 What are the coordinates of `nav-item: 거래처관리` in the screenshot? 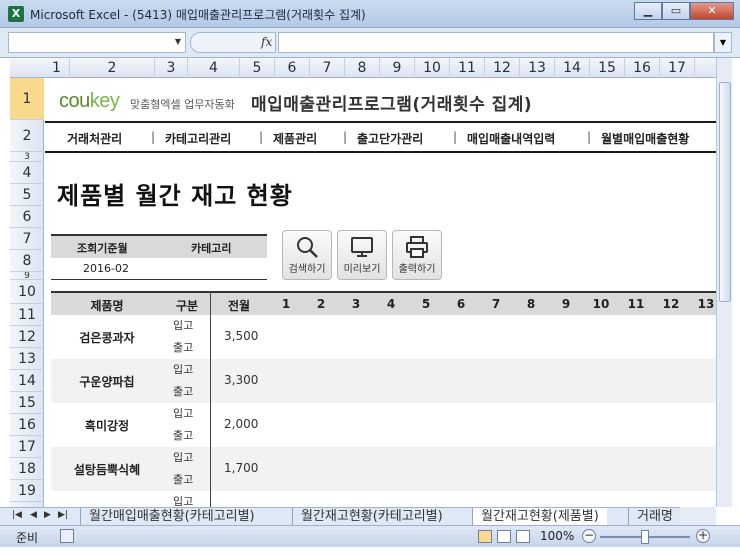 It's located at (94, 138).